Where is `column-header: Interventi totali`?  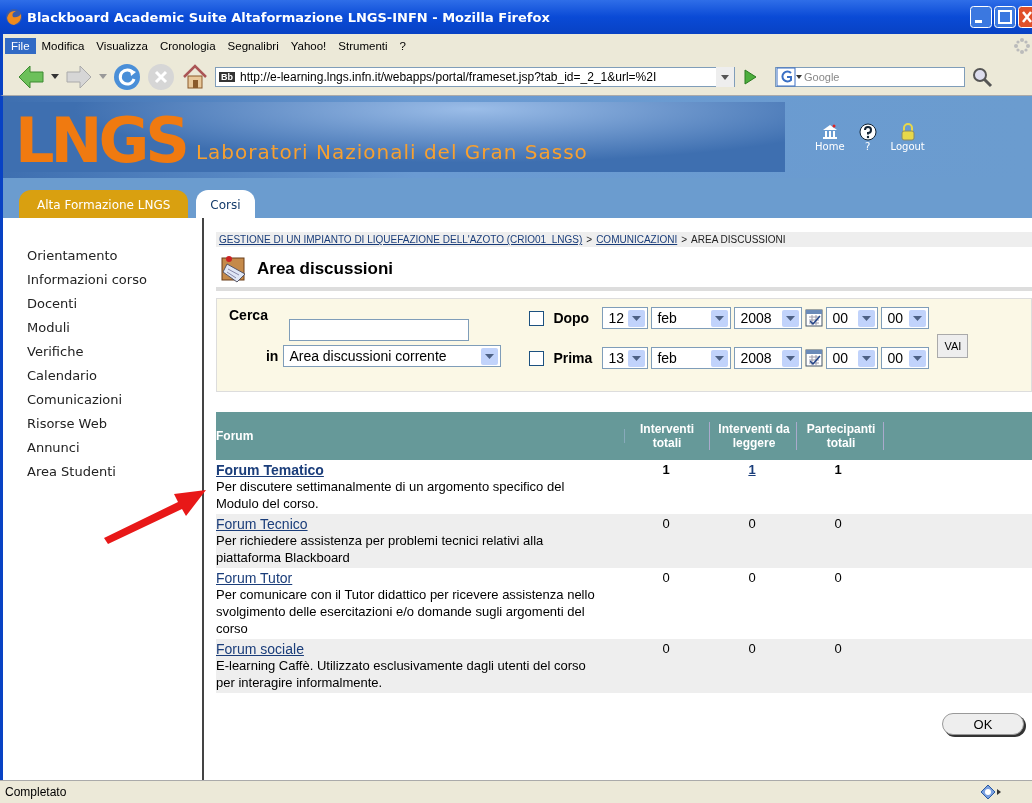 column-header: Interventi totali is located at coordinates (667, 436).